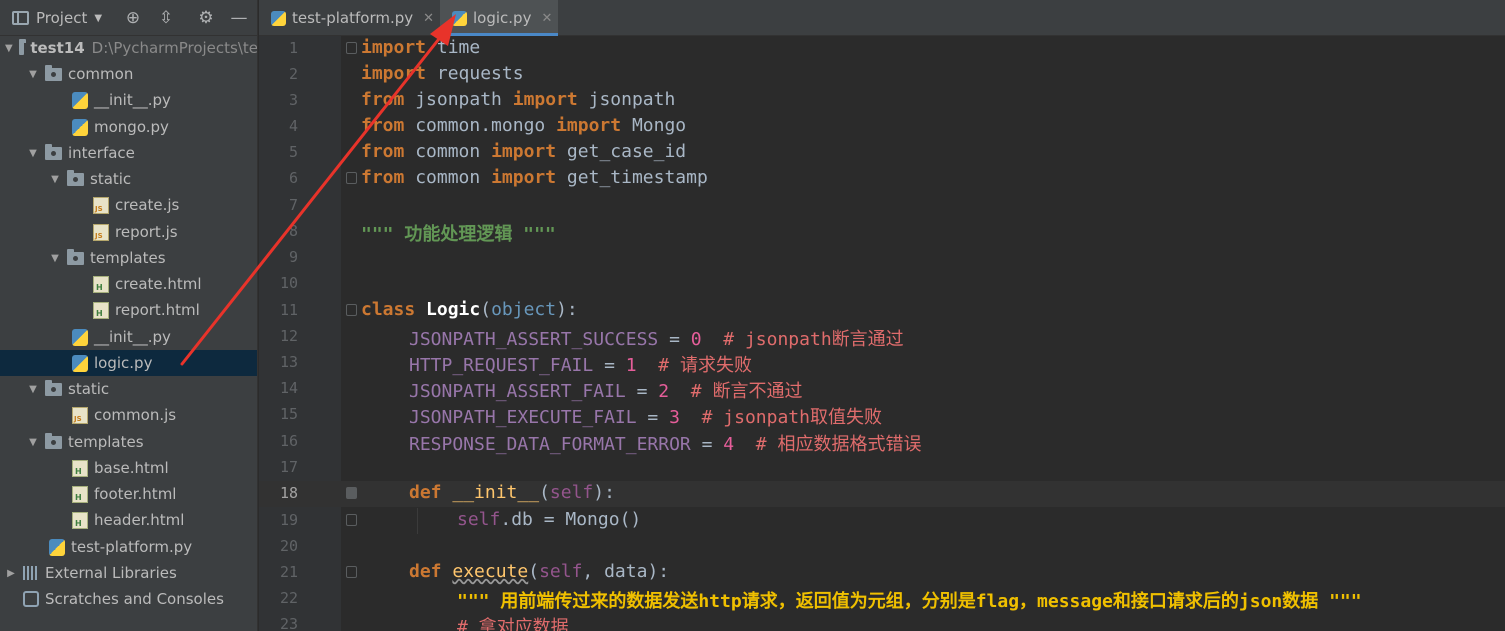  Describe the element at coordinates (486, 309) in the screenshot. I see `code-token: (` at that location.